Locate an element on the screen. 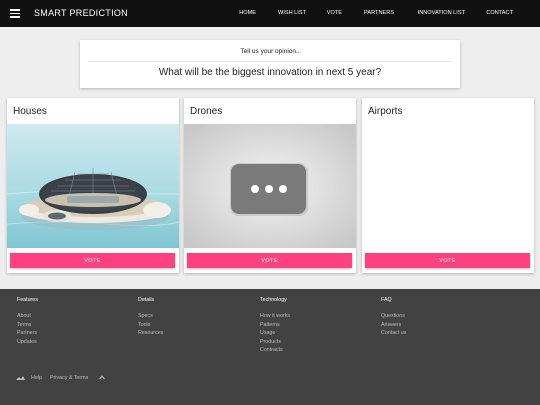 The height and width of the screenshot is (405, 540). card-media-blank is located at coordinates (448, 186).